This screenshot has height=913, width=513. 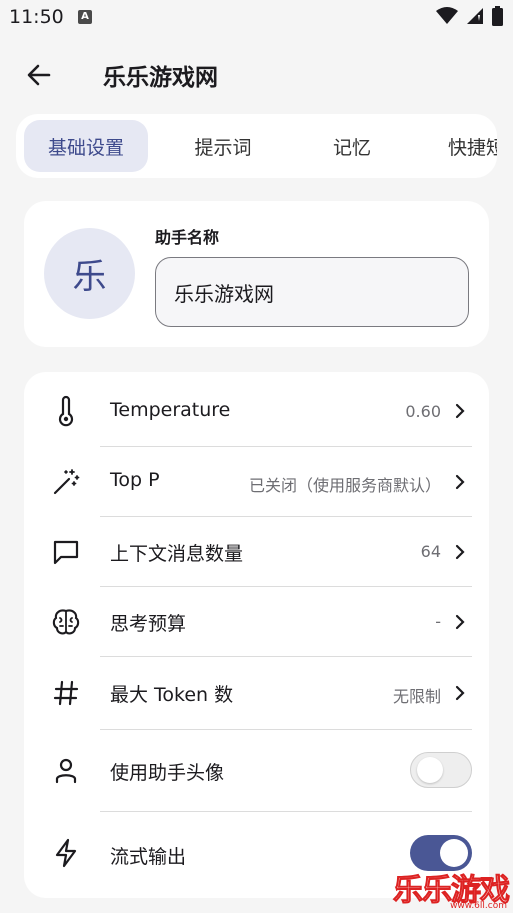 What do you see at coordinates (468, 146) in the screenshot?
I see `tab-quick-phrases: 快捷短语` at bounding box center [468, 146].